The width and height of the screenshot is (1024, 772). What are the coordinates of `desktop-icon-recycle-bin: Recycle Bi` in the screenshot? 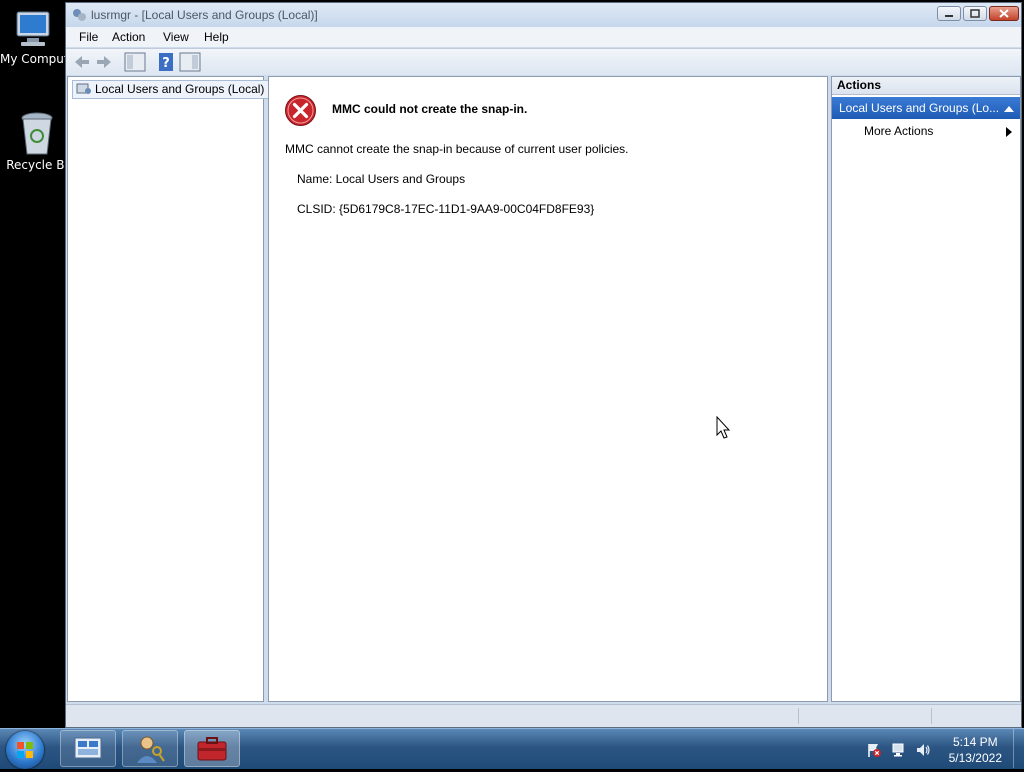 It's located at (37, 141).